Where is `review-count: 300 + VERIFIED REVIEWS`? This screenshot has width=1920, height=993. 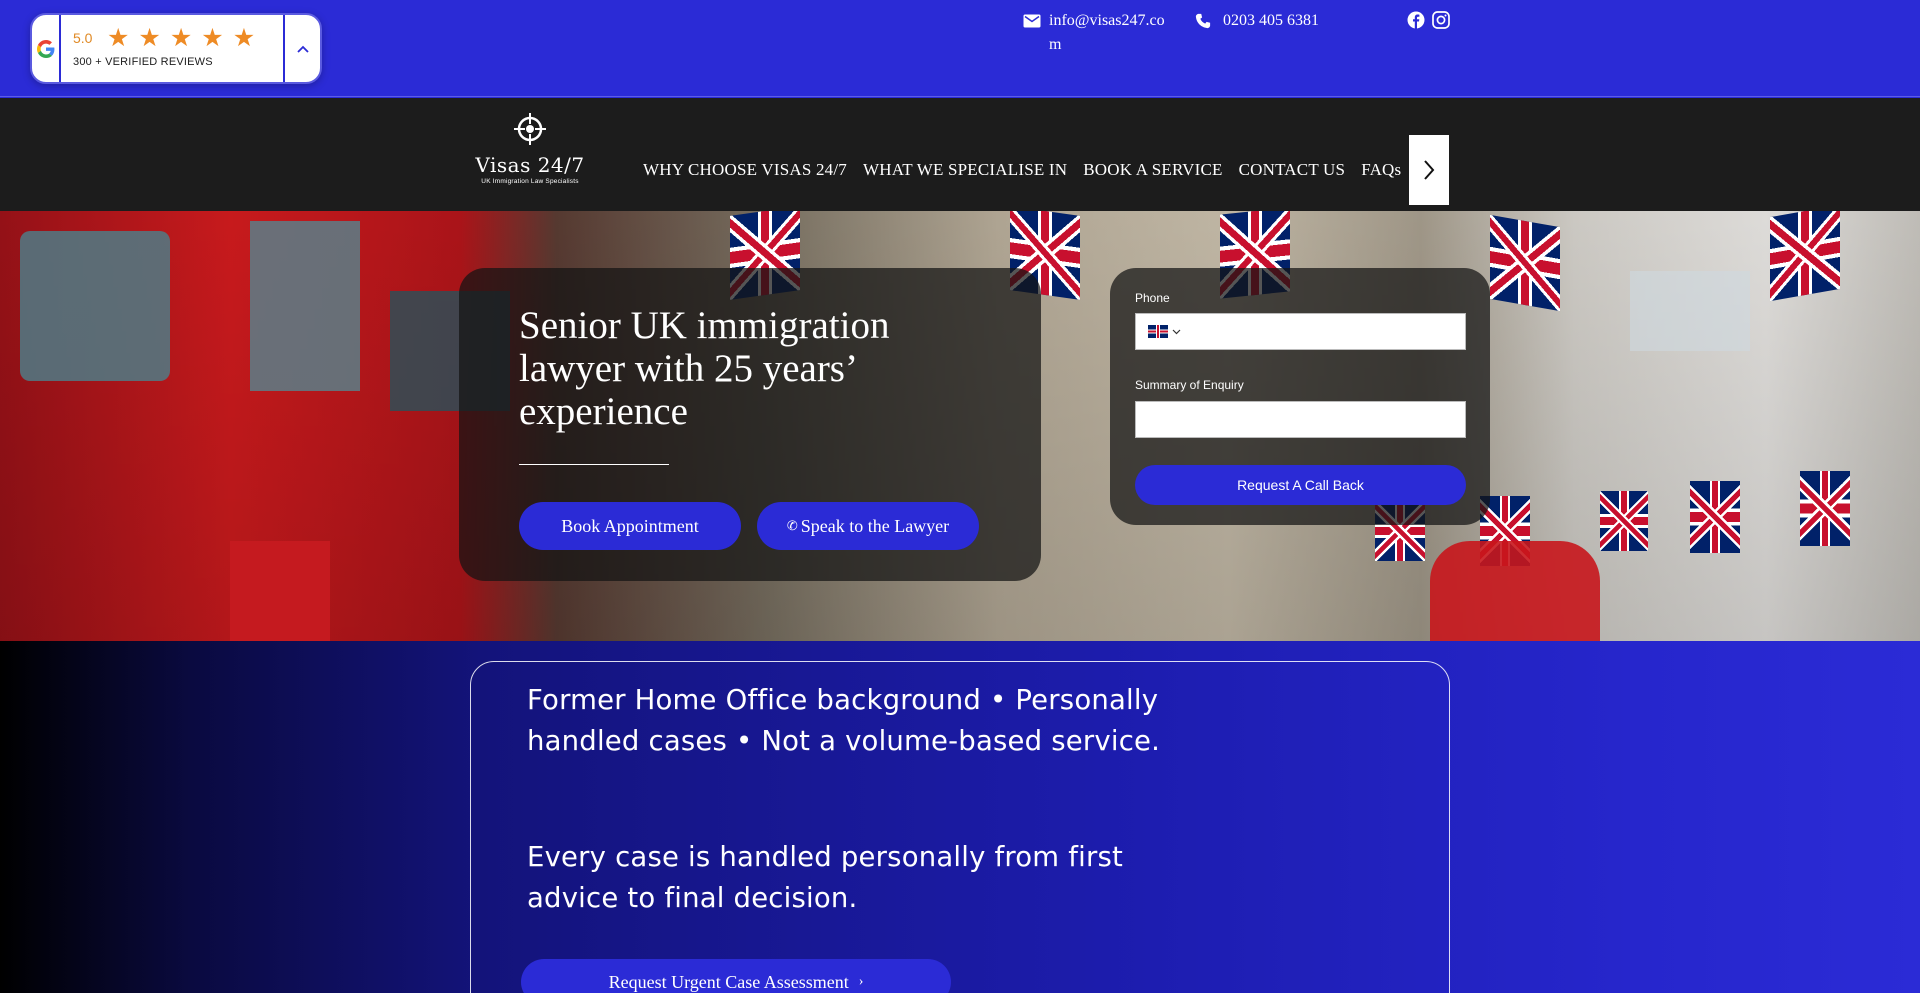 review-count: 300 + VERIFIED REVIEWS is located at coordinates (143, 62).